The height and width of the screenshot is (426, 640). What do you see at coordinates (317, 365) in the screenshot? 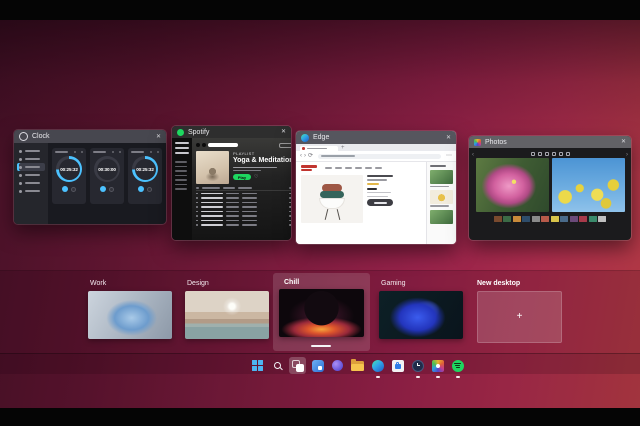
I see `taskbar-item-widgets` at bounding box center [317, 365].